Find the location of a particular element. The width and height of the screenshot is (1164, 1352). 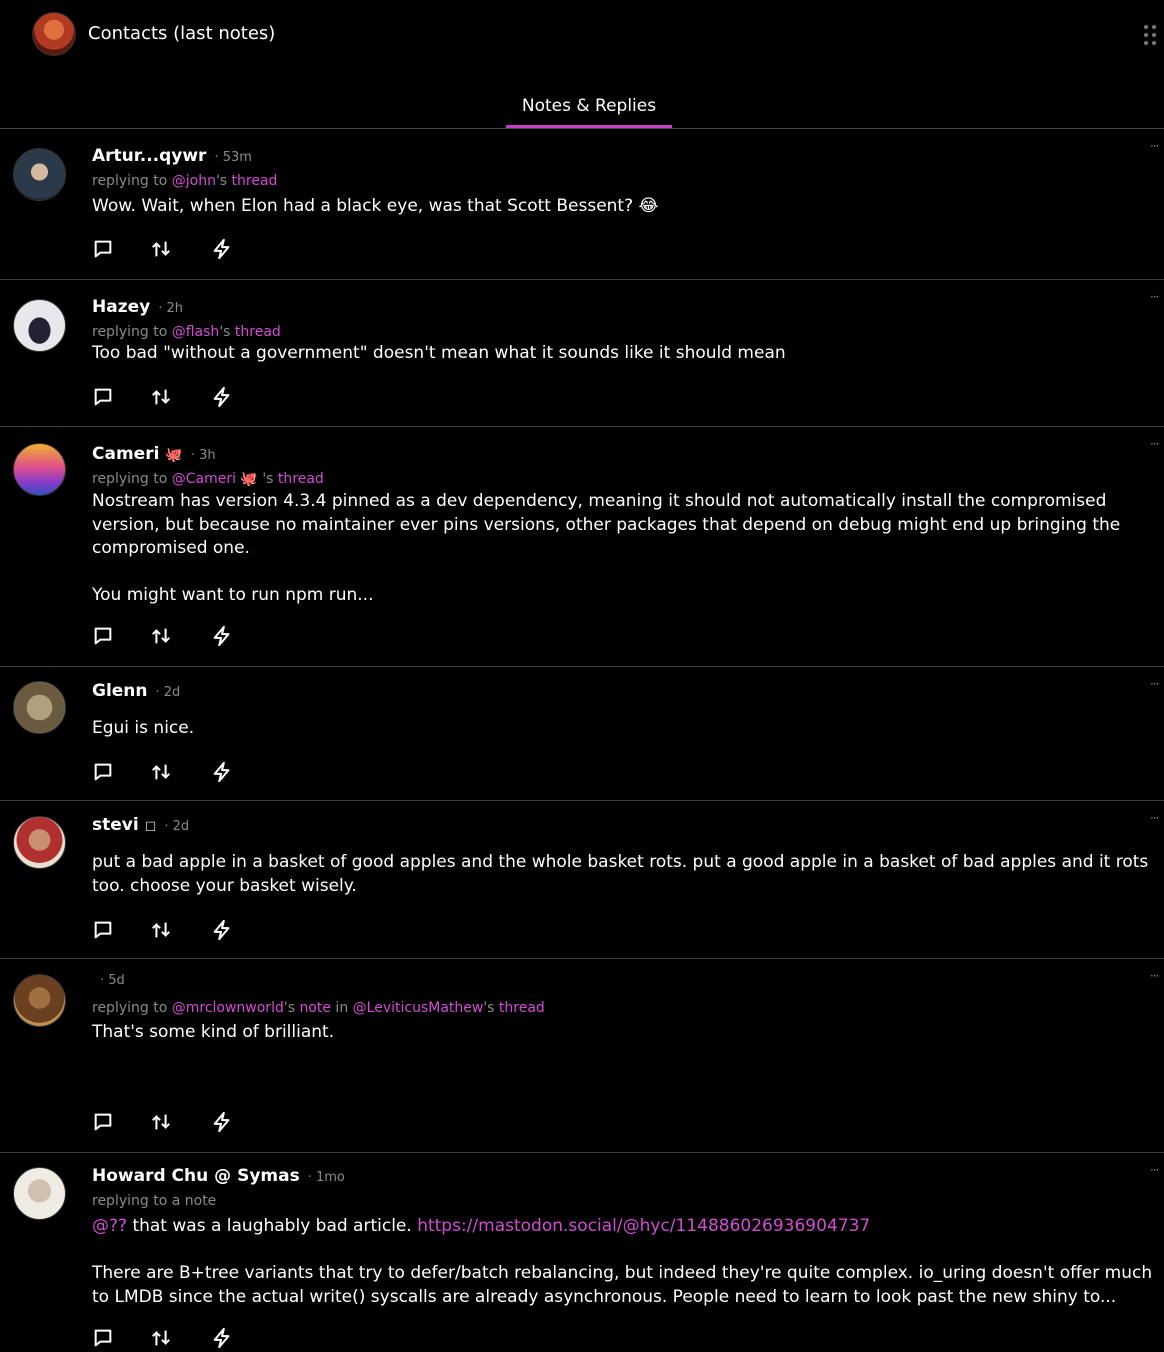

author-name: stevi is located at coordinates (115, 825).